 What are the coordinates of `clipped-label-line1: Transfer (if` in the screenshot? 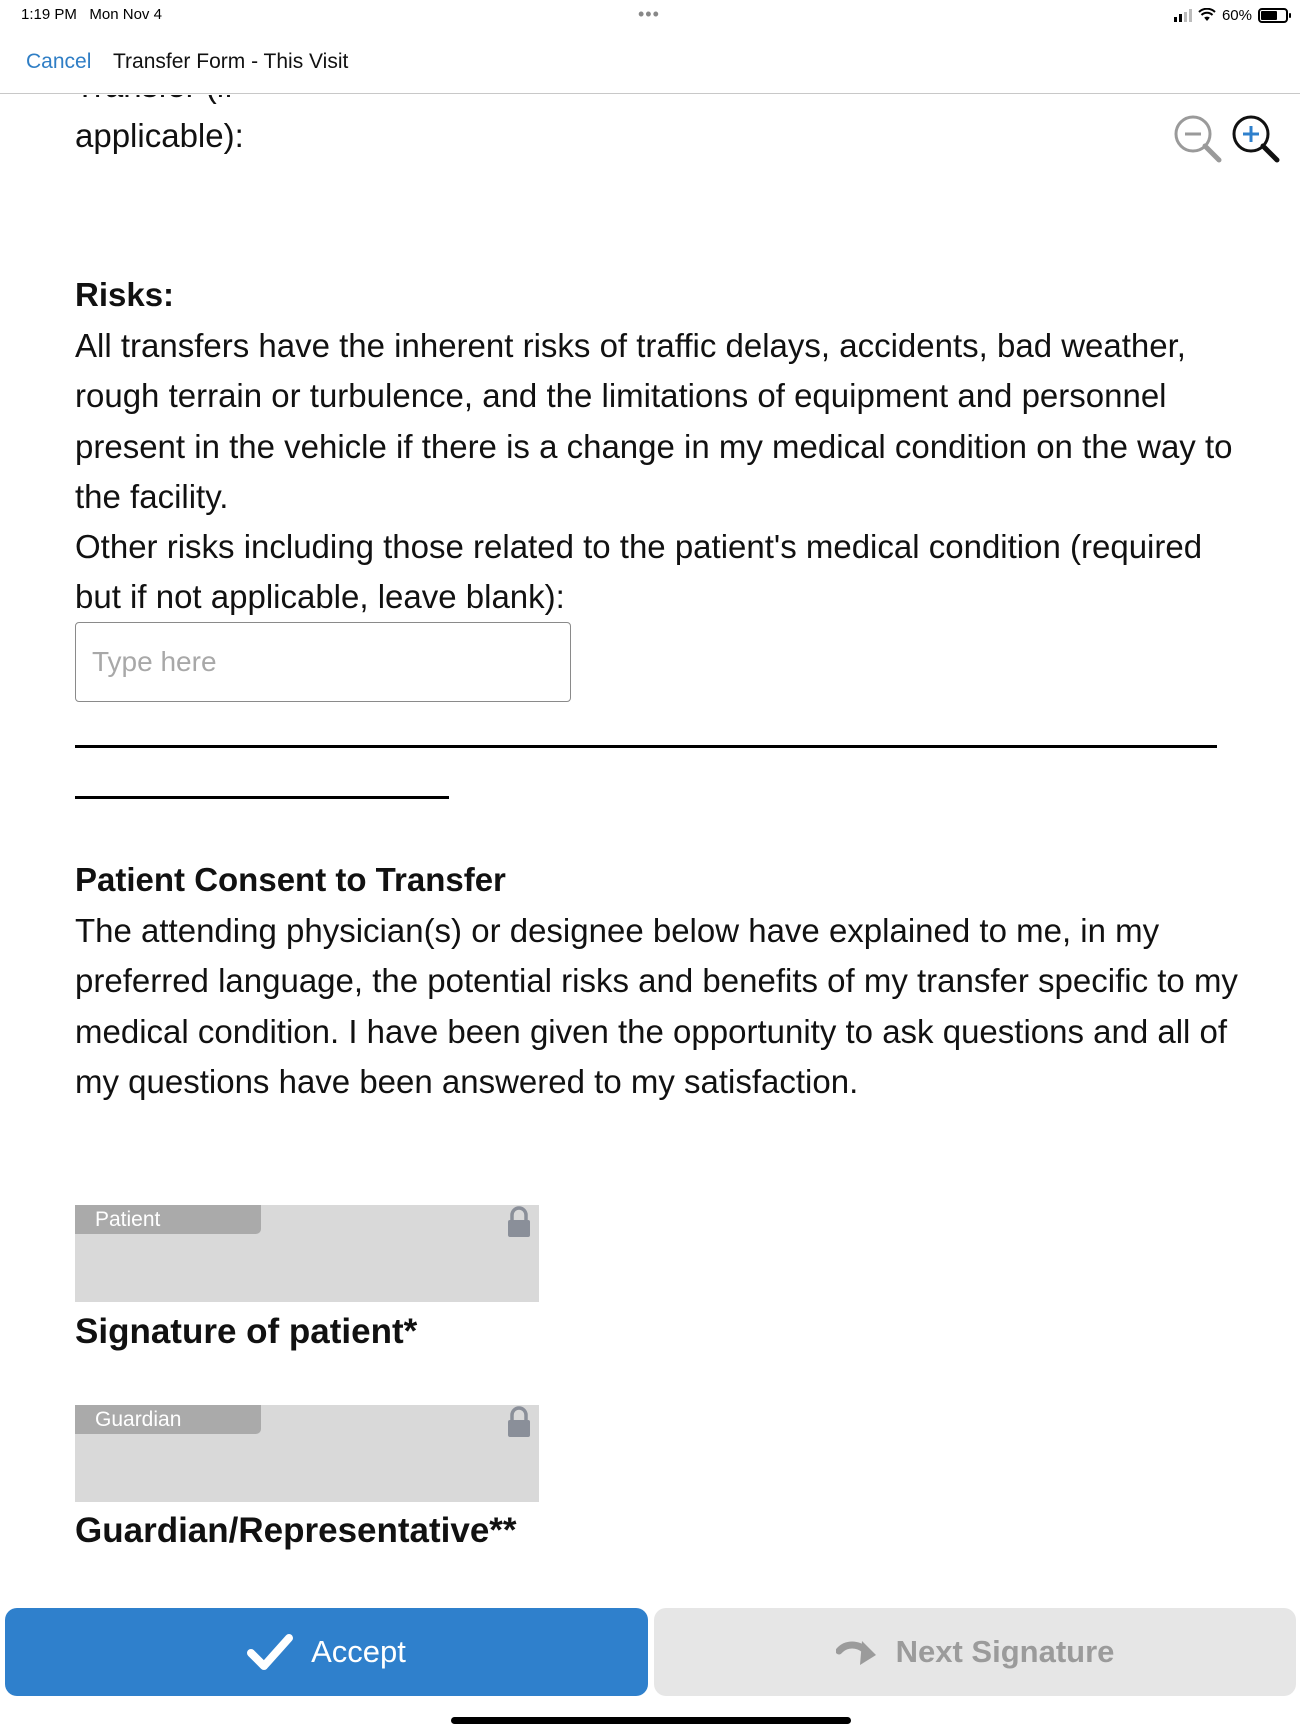 It's located at (159, 103).